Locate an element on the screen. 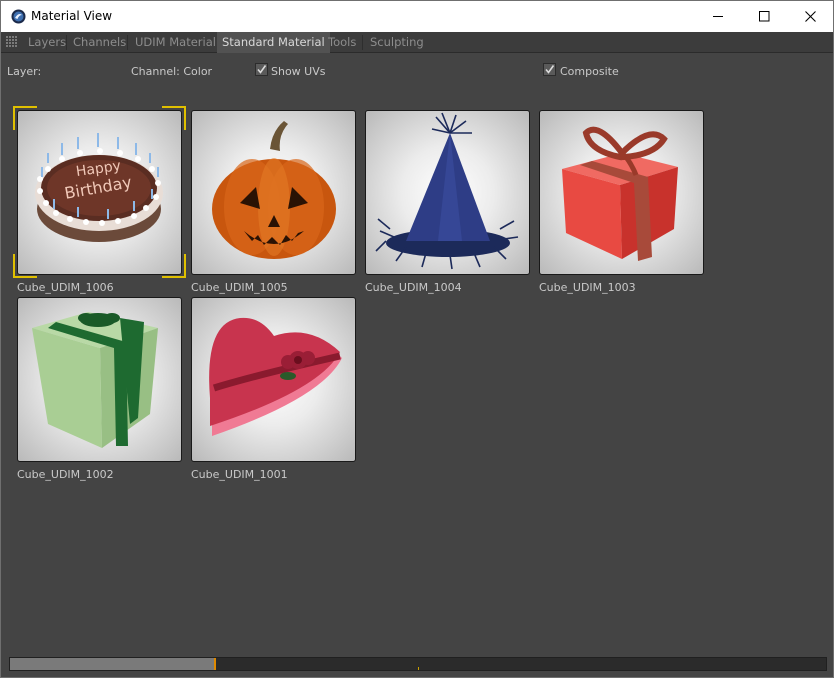  pumpkin-image is located at coordinates (274, 190).